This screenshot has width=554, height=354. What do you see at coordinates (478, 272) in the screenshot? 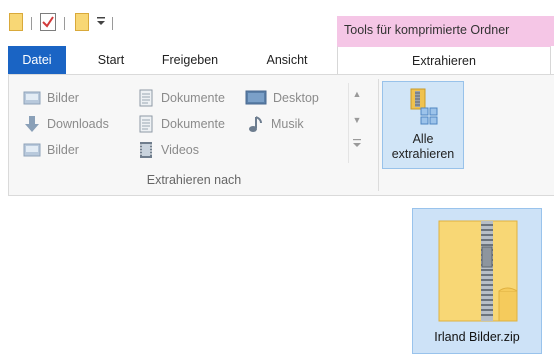
I see `zip-folder-icon` at bounding box center [478, 272].